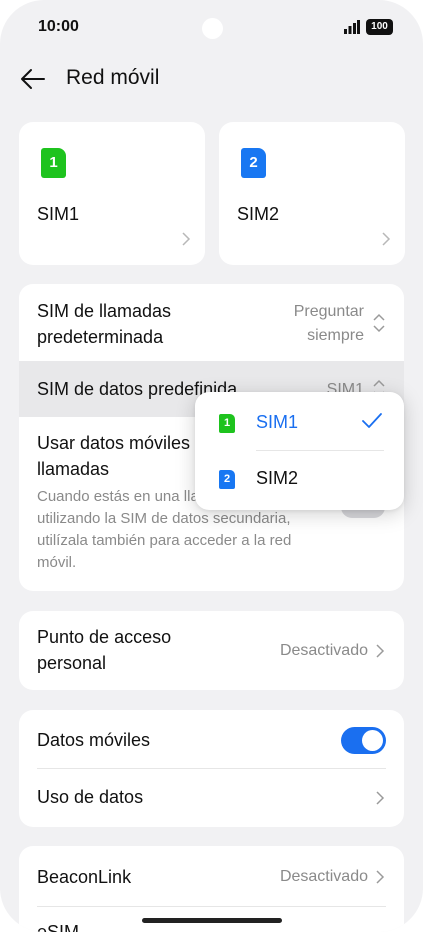  Describe the element at coordinates (312, 193) in the screenshot. I see `sim2-card: 2 SIM2` at that location.